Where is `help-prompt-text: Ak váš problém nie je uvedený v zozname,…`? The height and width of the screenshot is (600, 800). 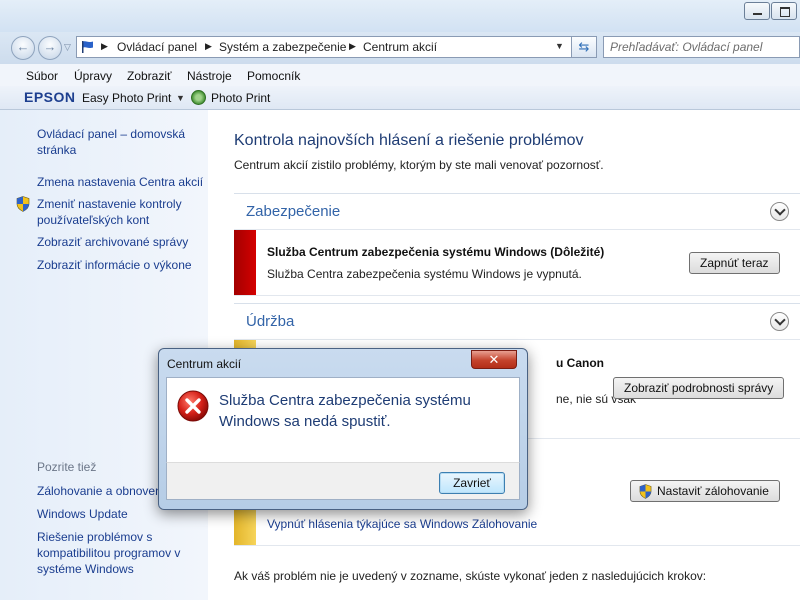 help-prompt-text: Ak váš problém nie je uvedený v zozname,… is located at coordinates (470, 576).